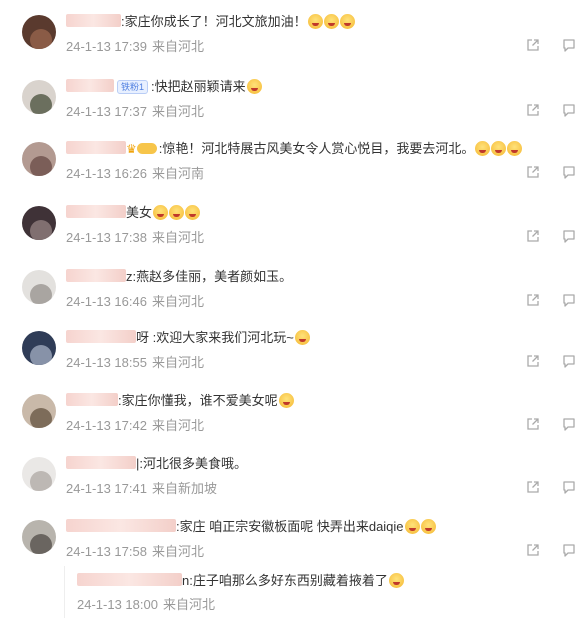 This screenshot has width=585, height=618. What do you see at coordinates (215, 337) in the screenshot?
I see `comment-text: 呀 :欢迎大家来我们河北玩~` at bounding box center [215, 337].